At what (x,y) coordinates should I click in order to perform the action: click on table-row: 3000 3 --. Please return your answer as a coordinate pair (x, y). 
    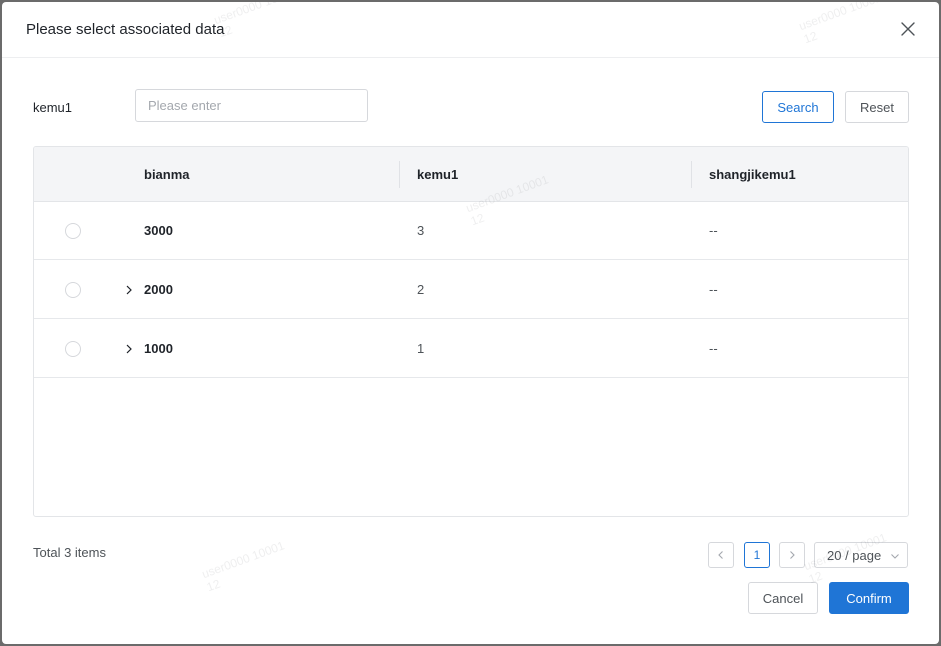
    Looking at the image, I should click on (471, 231).